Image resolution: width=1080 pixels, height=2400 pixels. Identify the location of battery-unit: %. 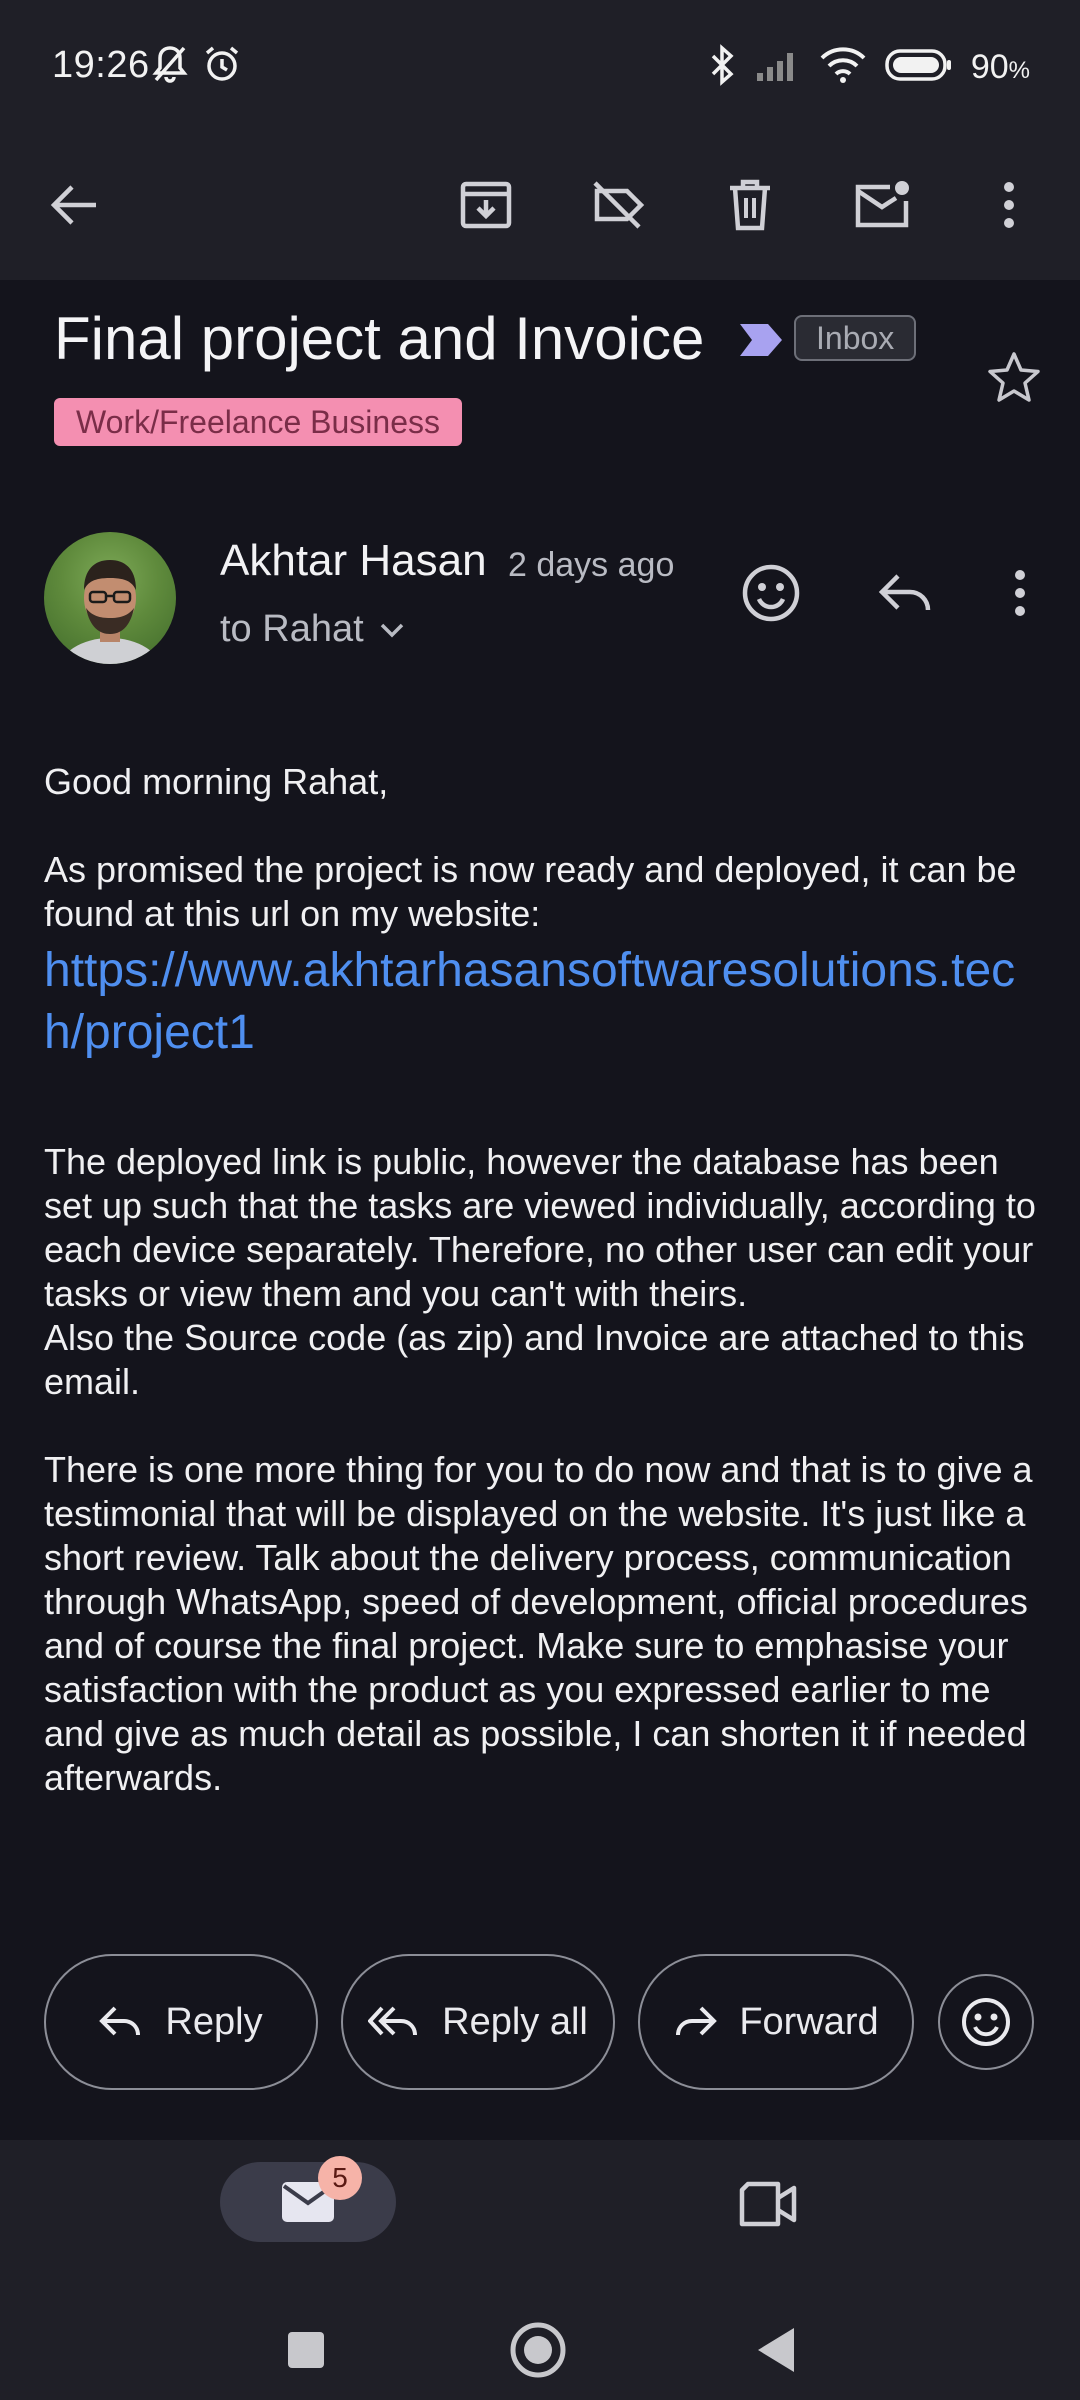
(1019, 70).